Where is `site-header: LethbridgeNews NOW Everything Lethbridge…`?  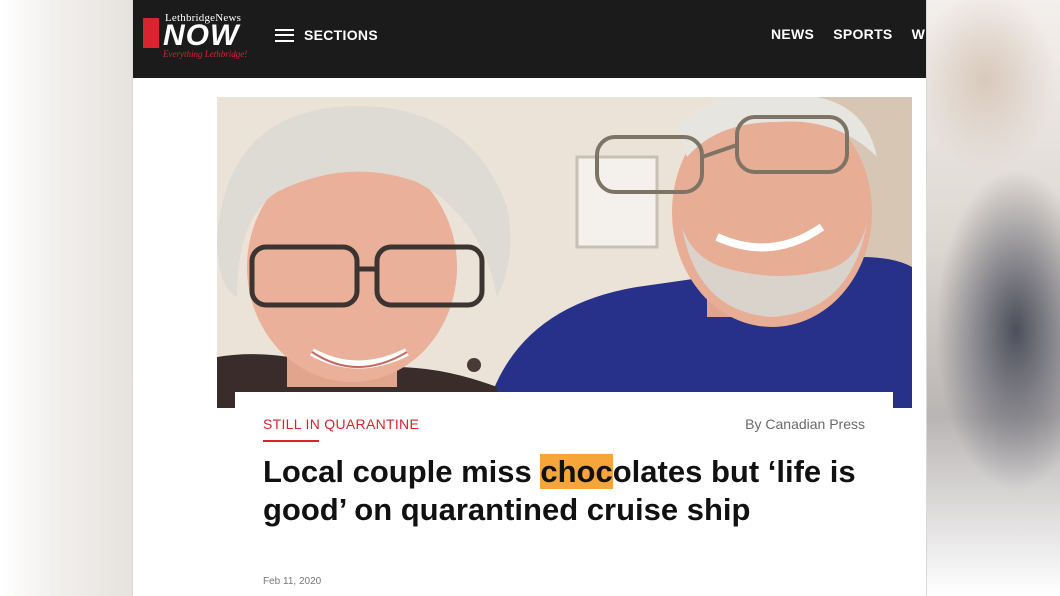
site-header: LethbridgeNews NOW Everything Lethbridge… is located at coordinates (529, 39).